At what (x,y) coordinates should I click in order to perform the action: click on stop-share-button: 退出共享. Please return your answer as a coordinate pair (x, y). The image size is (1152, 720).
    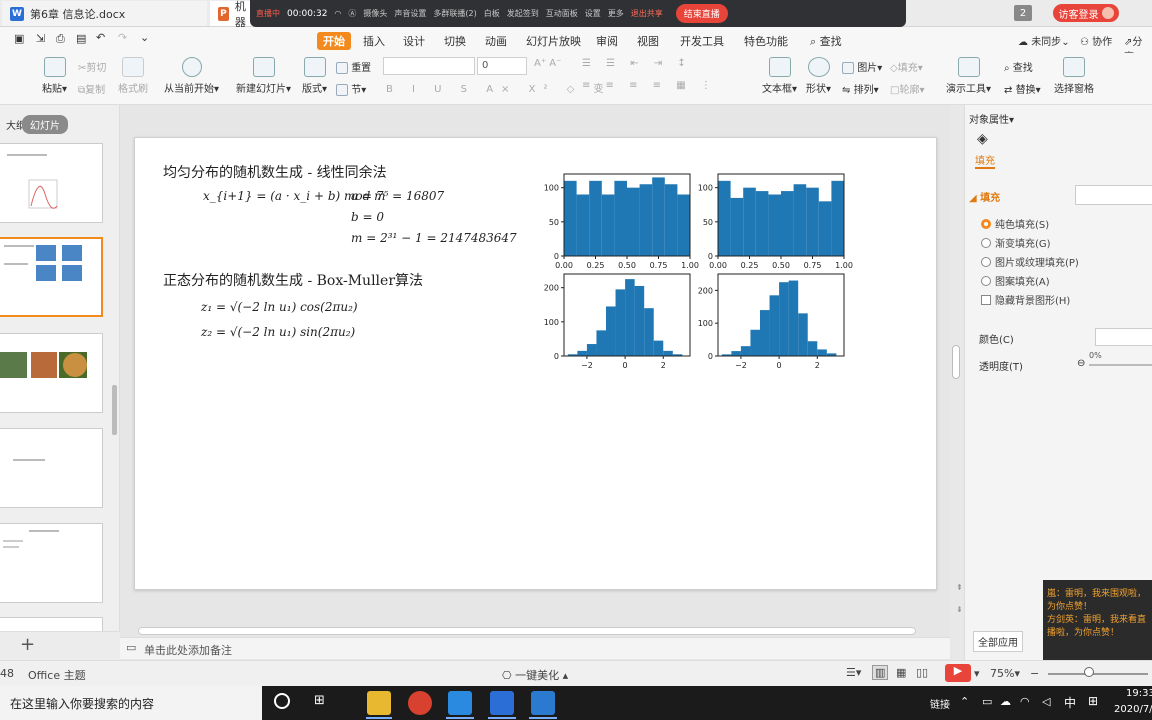
    Looking at the image, I should click on (647, 13).